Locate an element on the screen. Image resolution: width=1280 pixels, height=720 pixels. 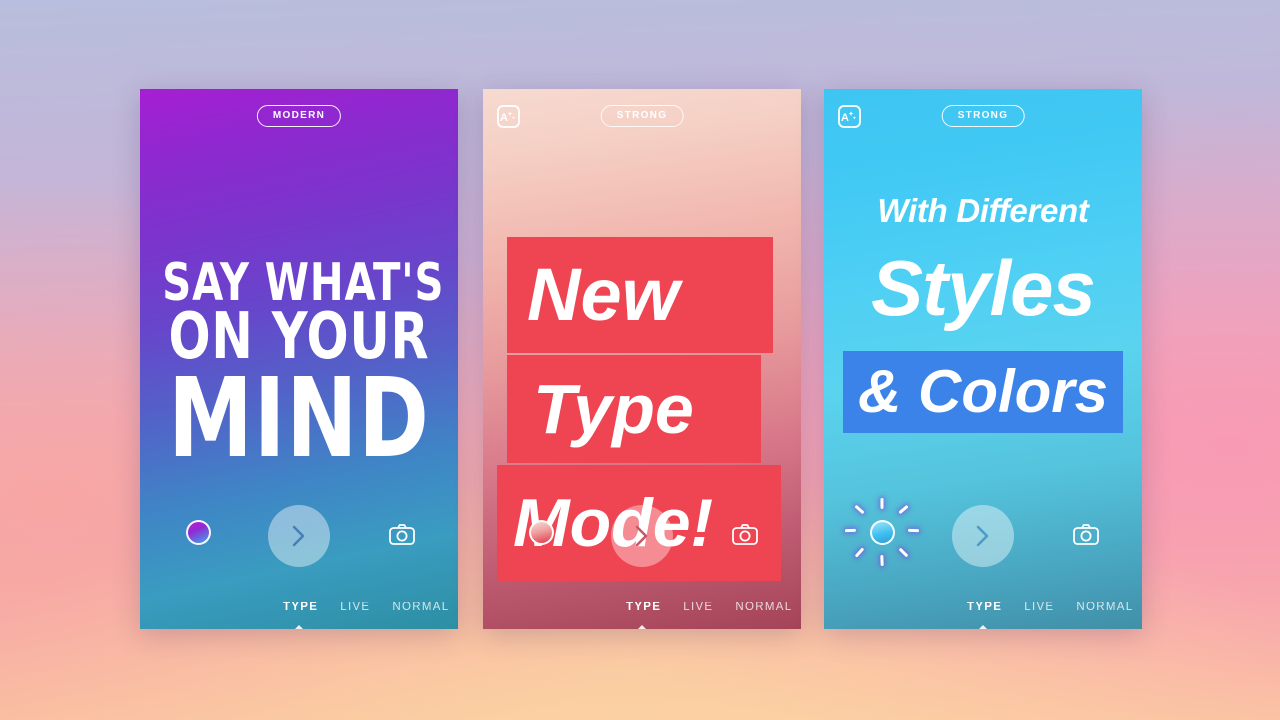
phone-3-highlight-block: & Colors is located at coordinates (983, 392).